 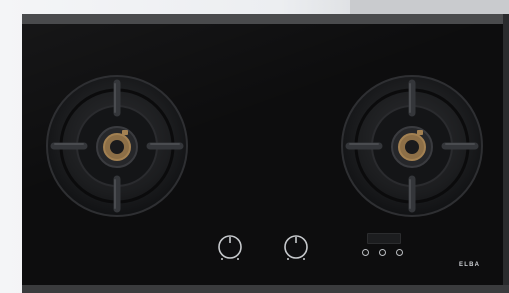 What do you see at coordinates (412, 146) in the screenshot?
I see `right-burner` at bounding box center [412, 146].